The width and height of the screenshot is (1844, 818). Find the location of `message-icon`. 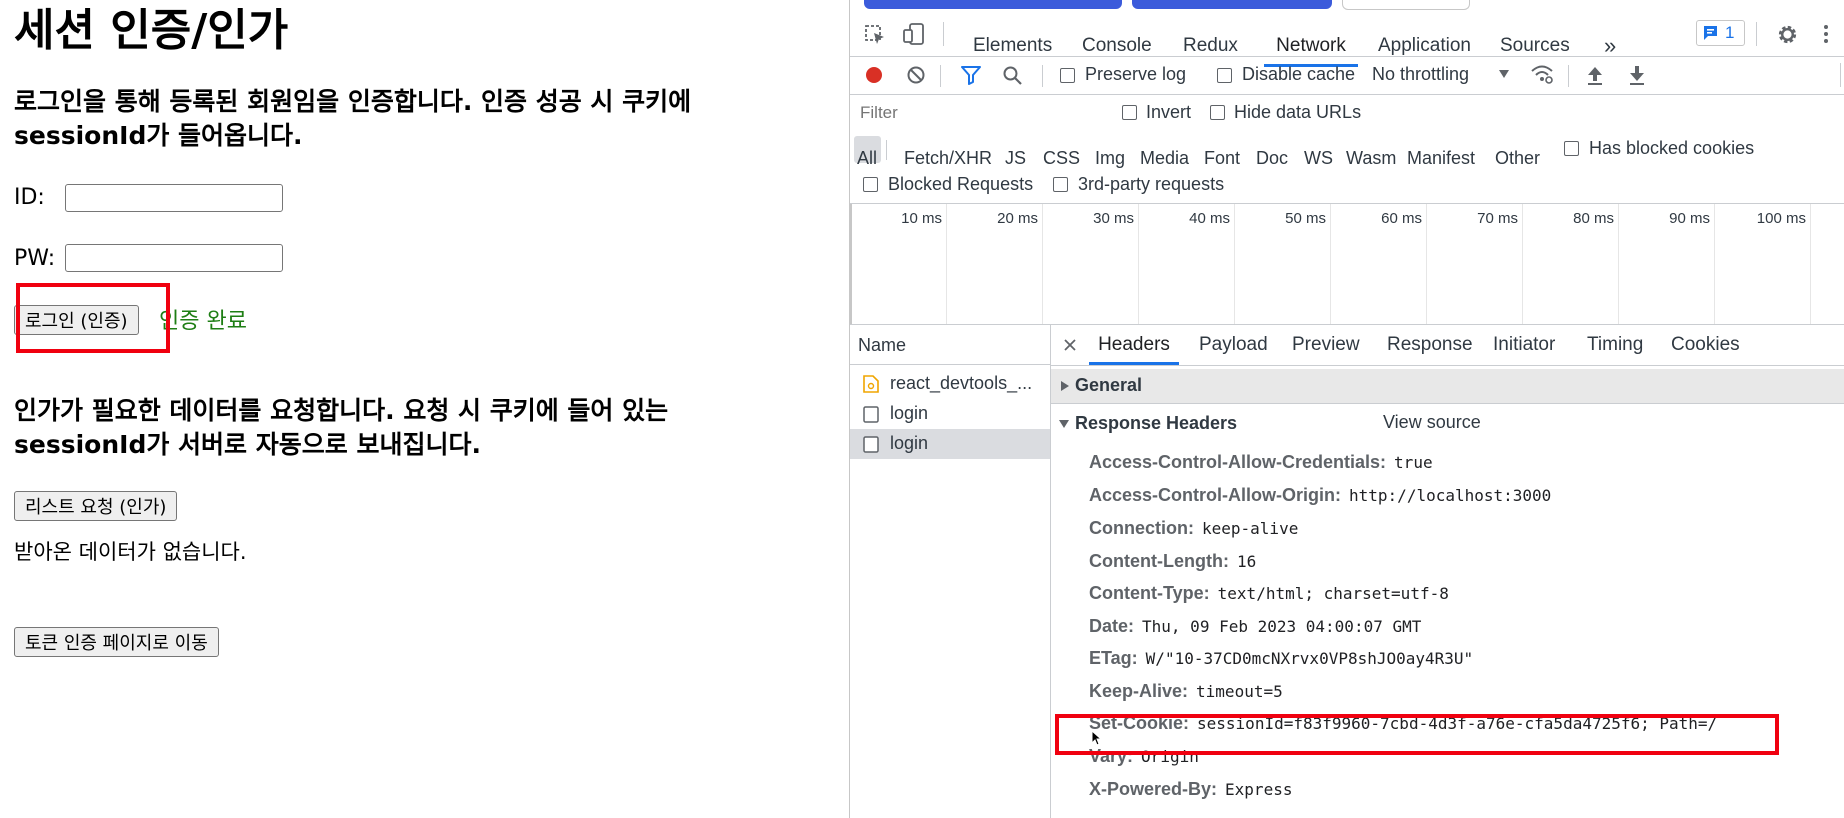

message-icon is located at coordinates (1710, 33).